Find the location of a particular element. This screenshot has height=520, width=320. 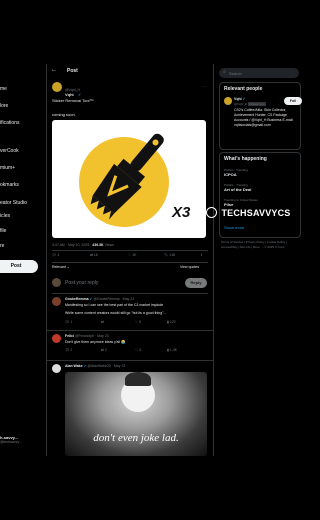

follows-you-badge: Follows you is located at coordinates (256, 104).